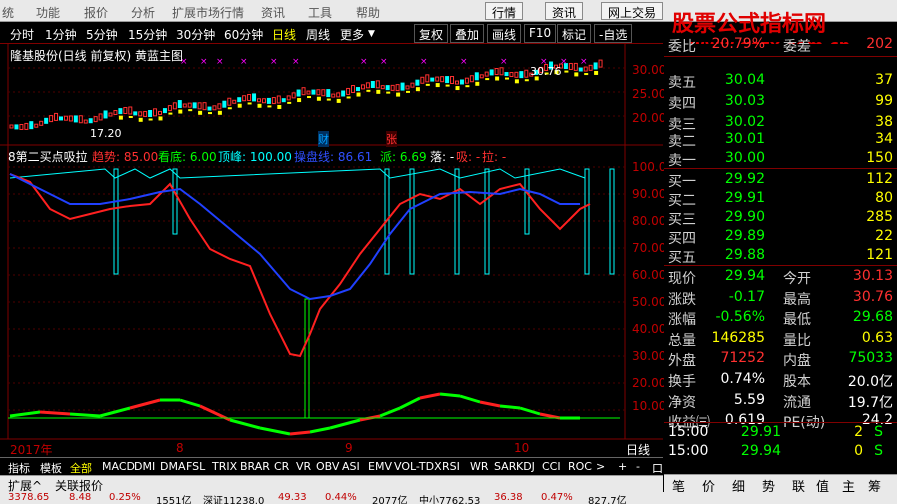  What do you see at coordinates (780, 257) in the screenshot?
I see `bid-row: 买五 29.88 121` at bounding box center [780, 257].